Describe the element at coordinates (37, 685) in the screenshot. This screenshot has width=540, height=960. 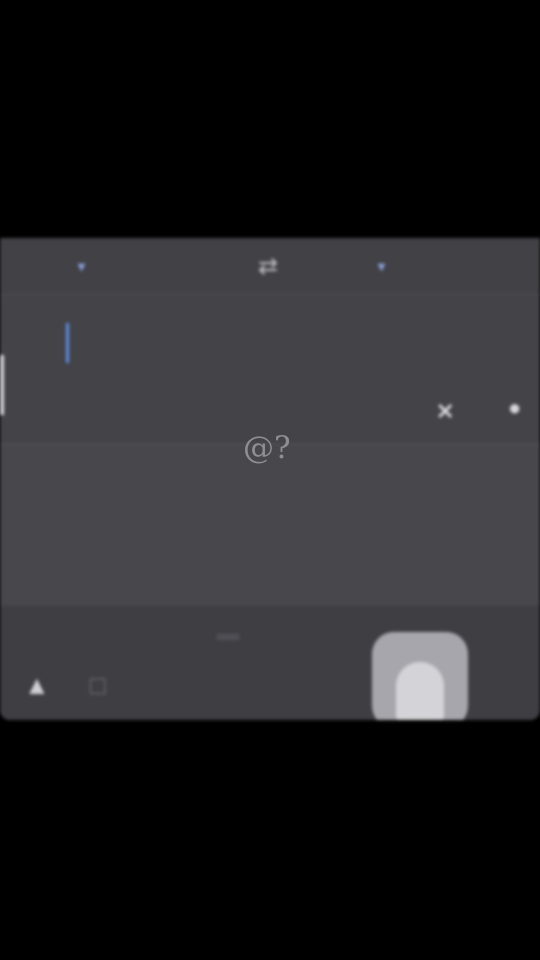
I see `home-icon: ▲` at that location.